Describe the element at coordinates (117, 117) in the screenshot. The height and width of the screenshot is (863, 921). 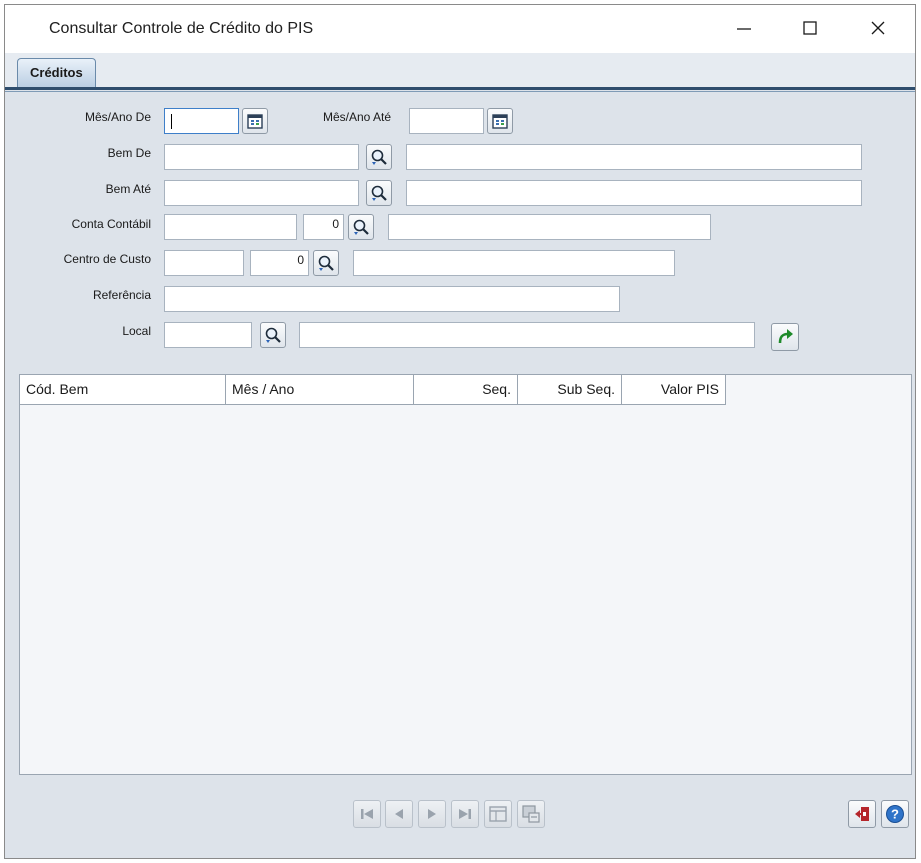
I see `mes-ano-de-label: Mês/Ano De` at that location.